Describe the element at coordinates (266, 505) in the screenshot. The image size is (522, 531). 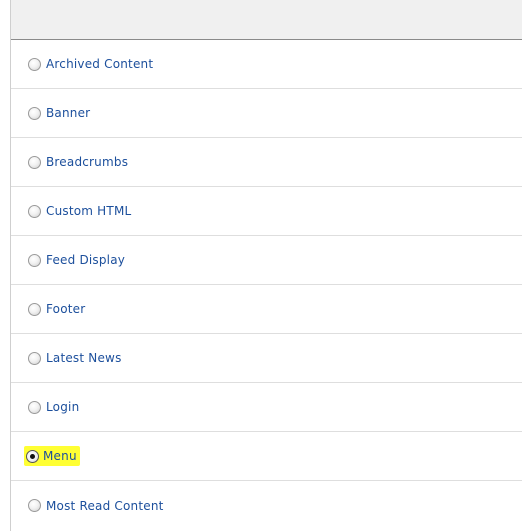
I see `module-option-most-read-content: Most Read Content` at that location.